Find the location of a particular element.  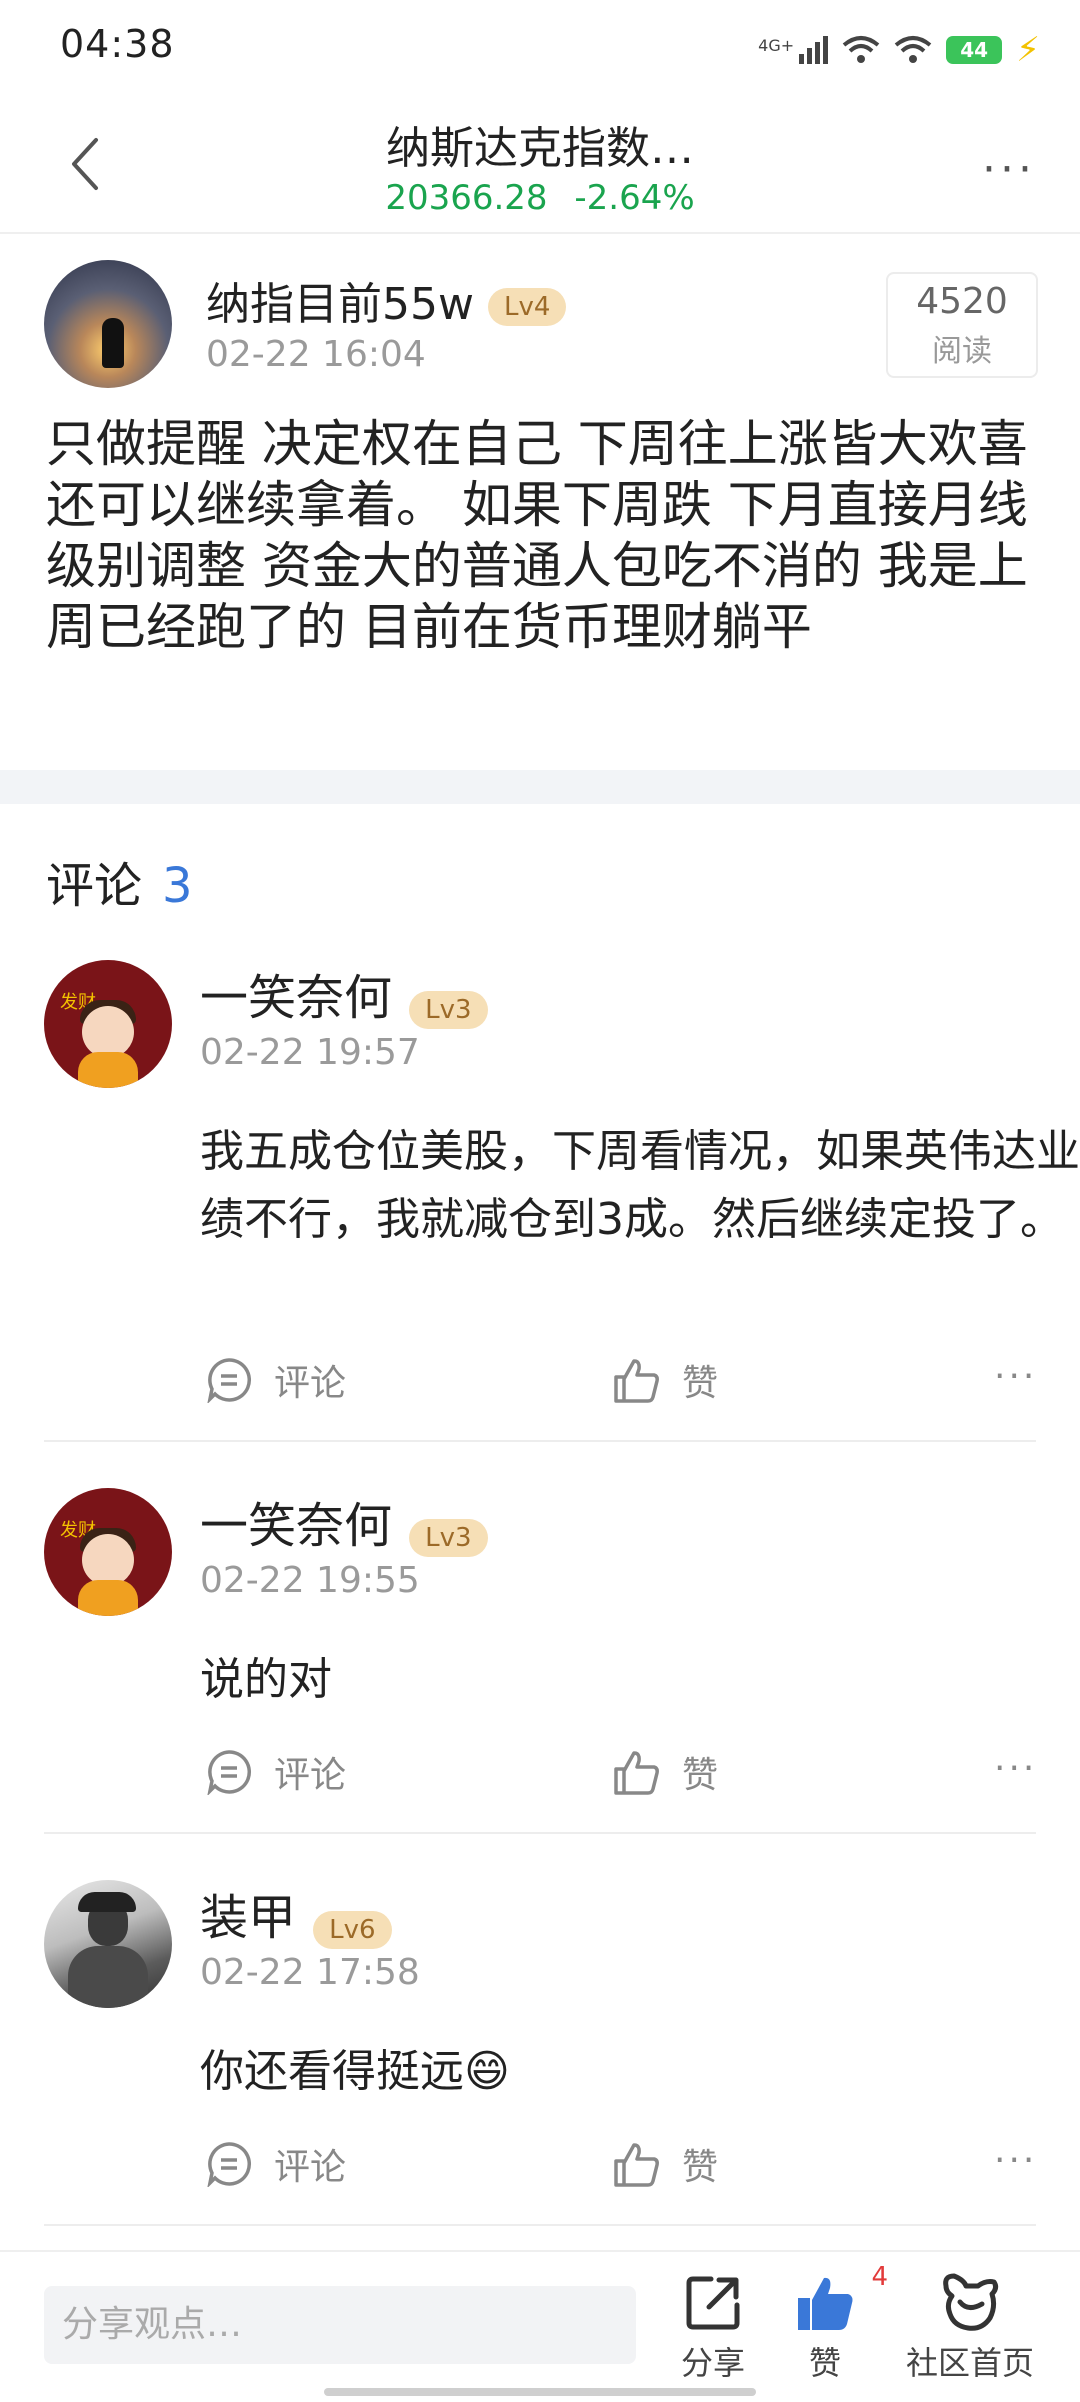

like-post-button: 4 赞 is located at coordinates (834, 2323).